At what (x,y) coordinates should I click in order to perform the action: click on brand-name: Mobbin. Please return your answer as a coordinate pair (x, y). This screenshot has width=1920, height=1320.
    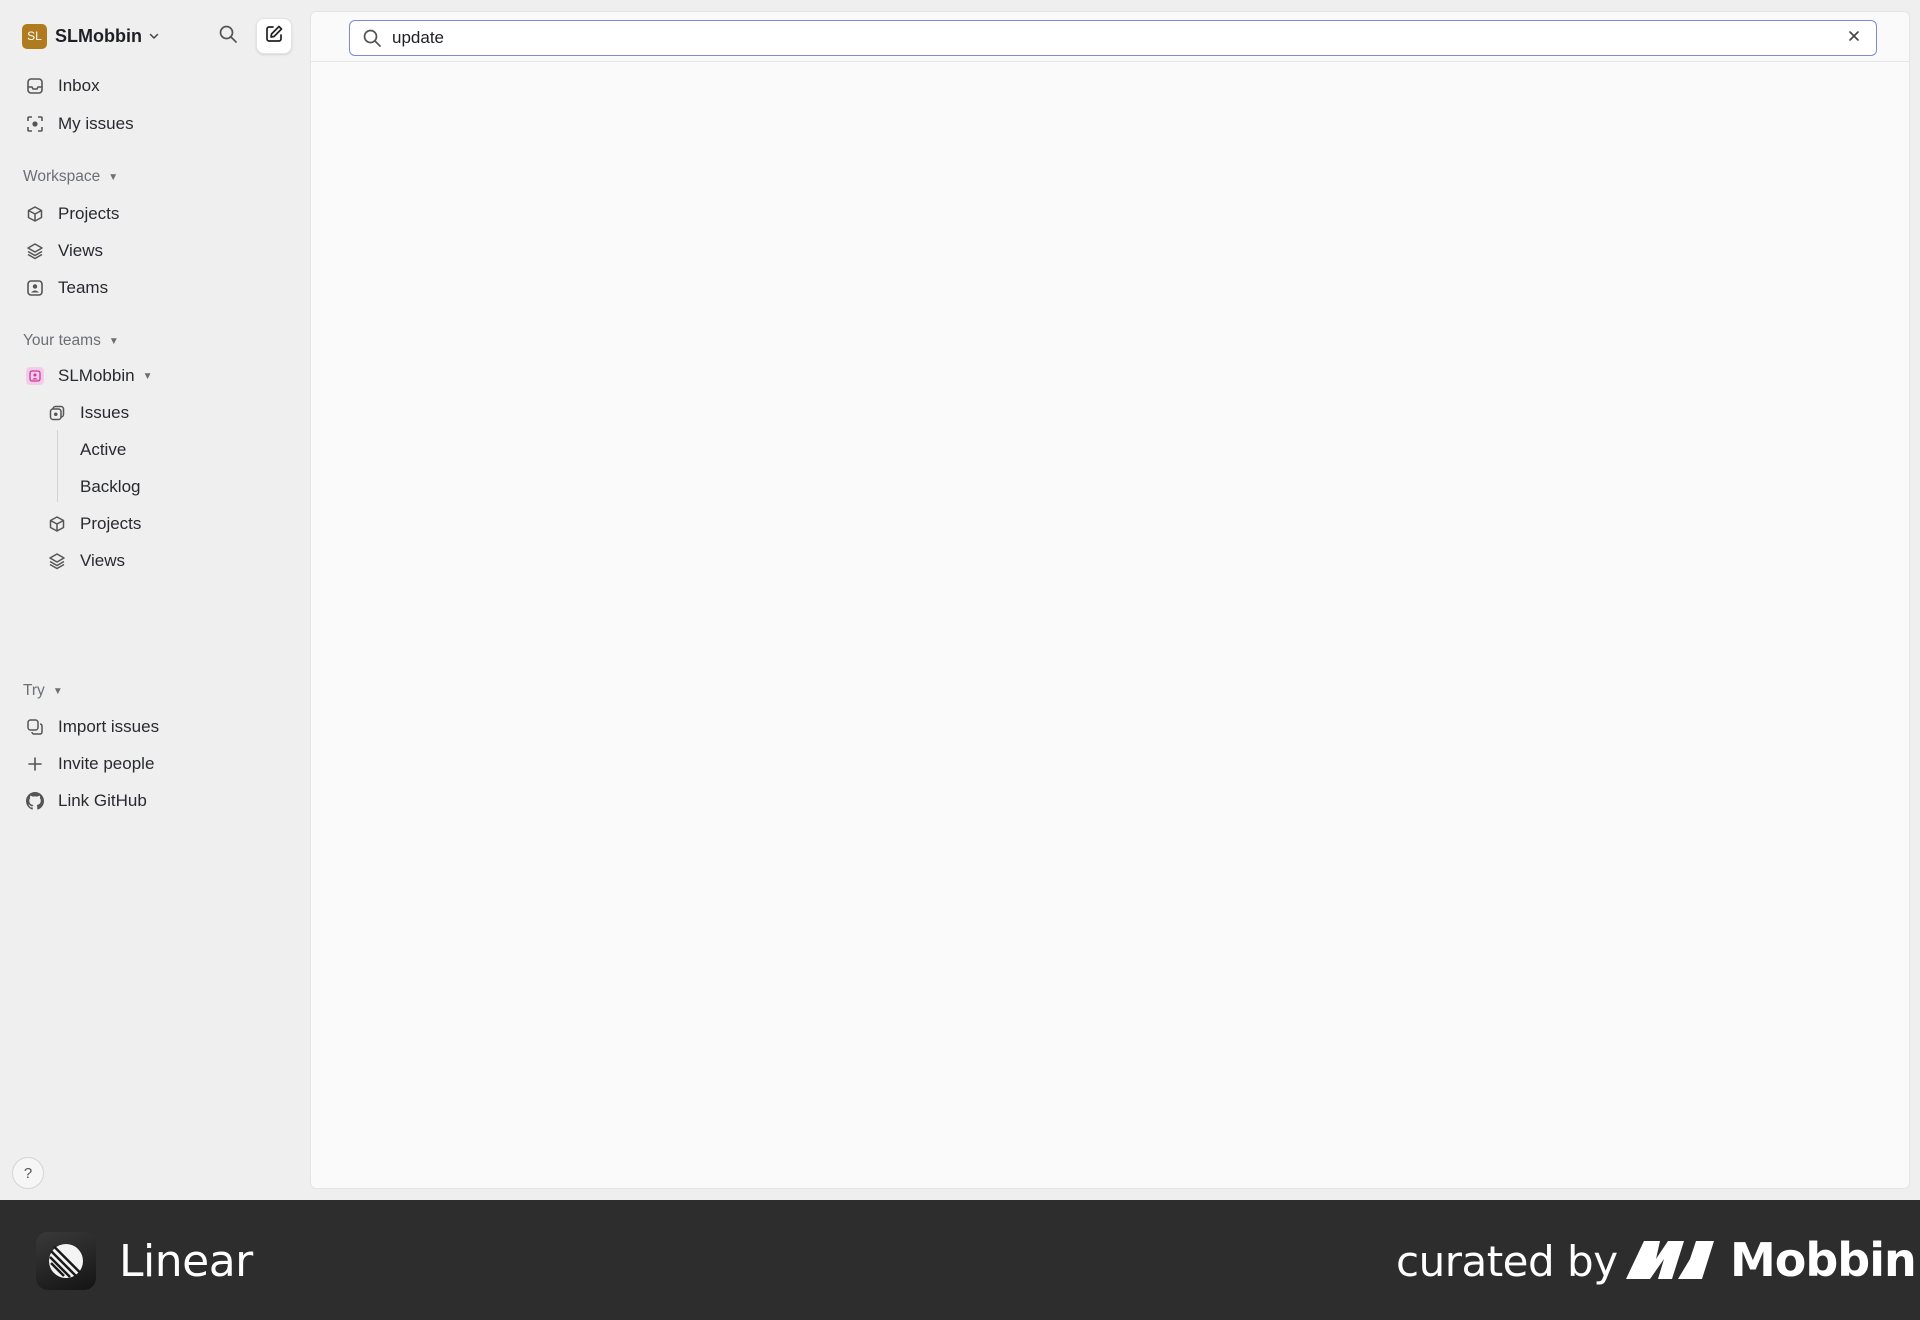
    Looking at the image, I should click on (1823, 1260).